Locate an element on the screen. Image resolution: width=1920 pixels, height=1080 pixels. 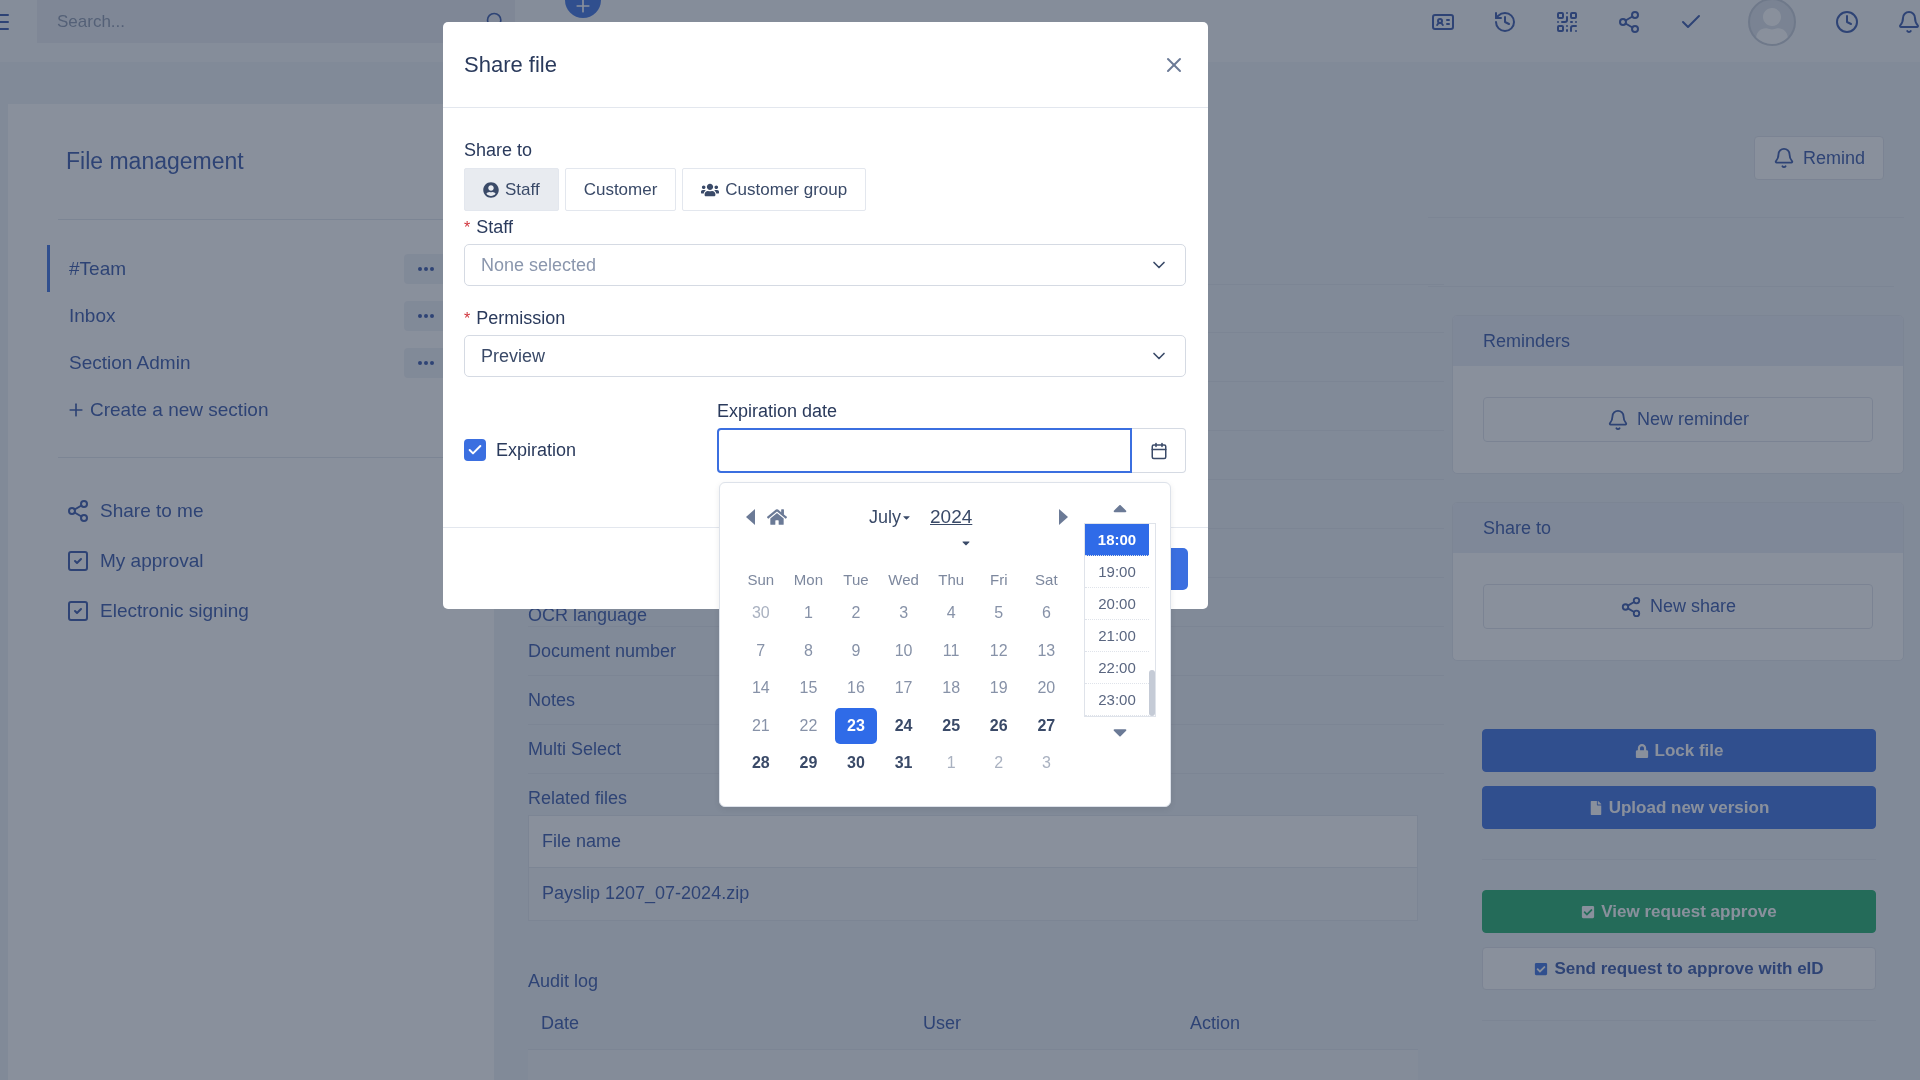
staff-select: None selected is located at coordinates (825, 265).